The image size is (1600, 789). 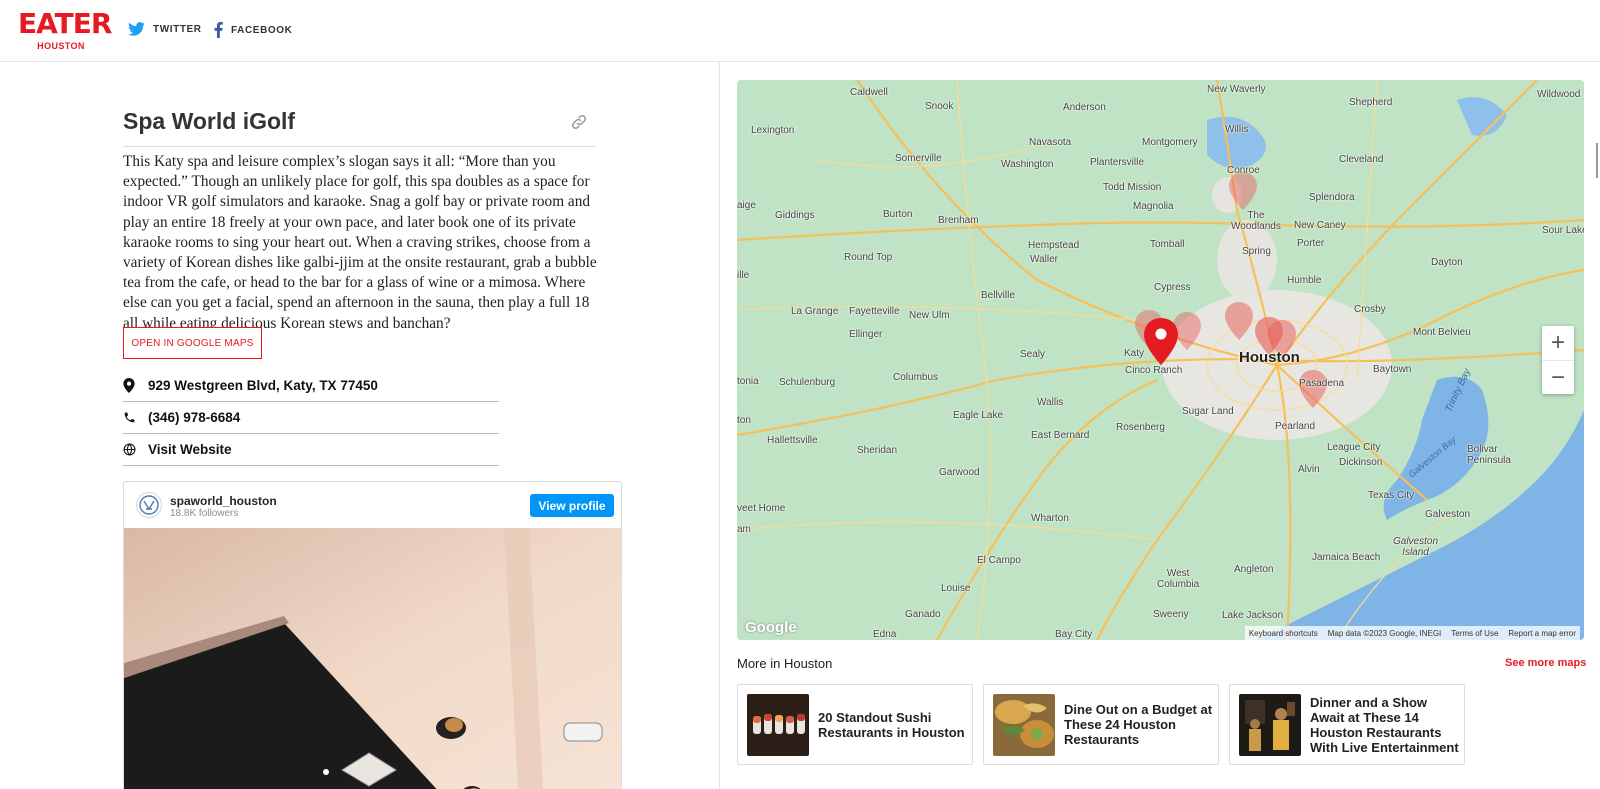 What do you see at coordinates (939, 106) in the screenshot?
I see `map-label: Snook` at bounding box center [939, 106].